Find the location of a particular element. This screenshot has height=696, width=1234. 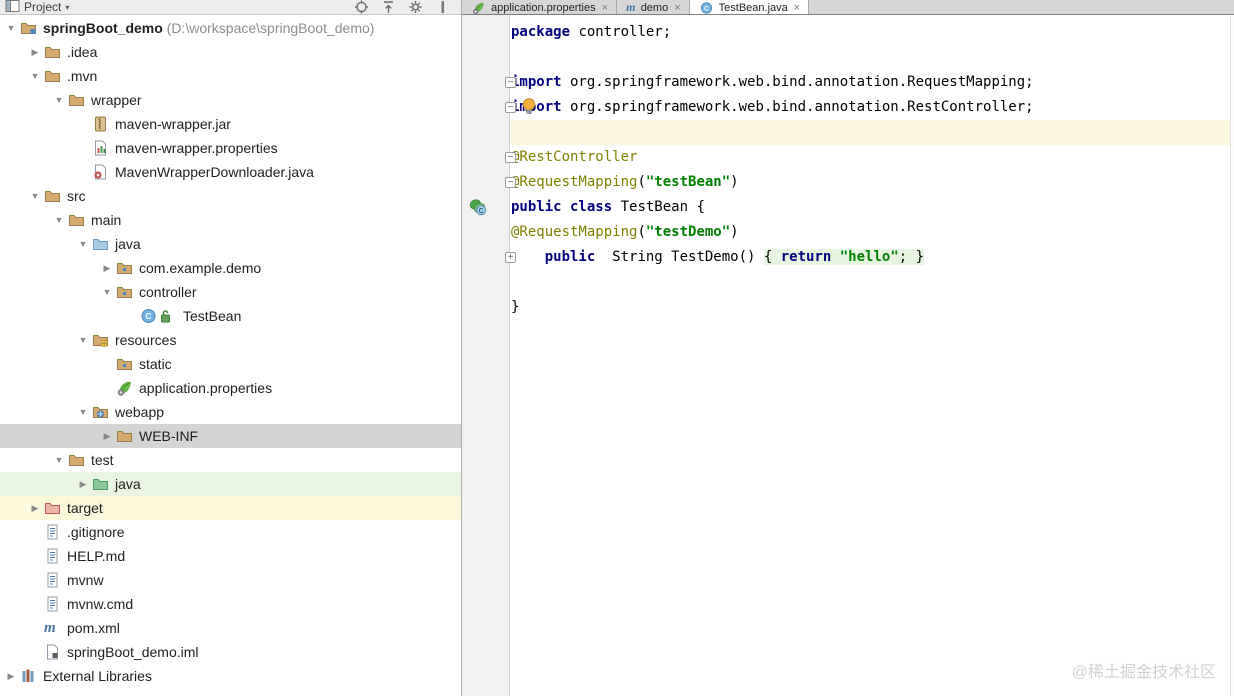

intention-bulb-icon is located at coordinates (529, 108).